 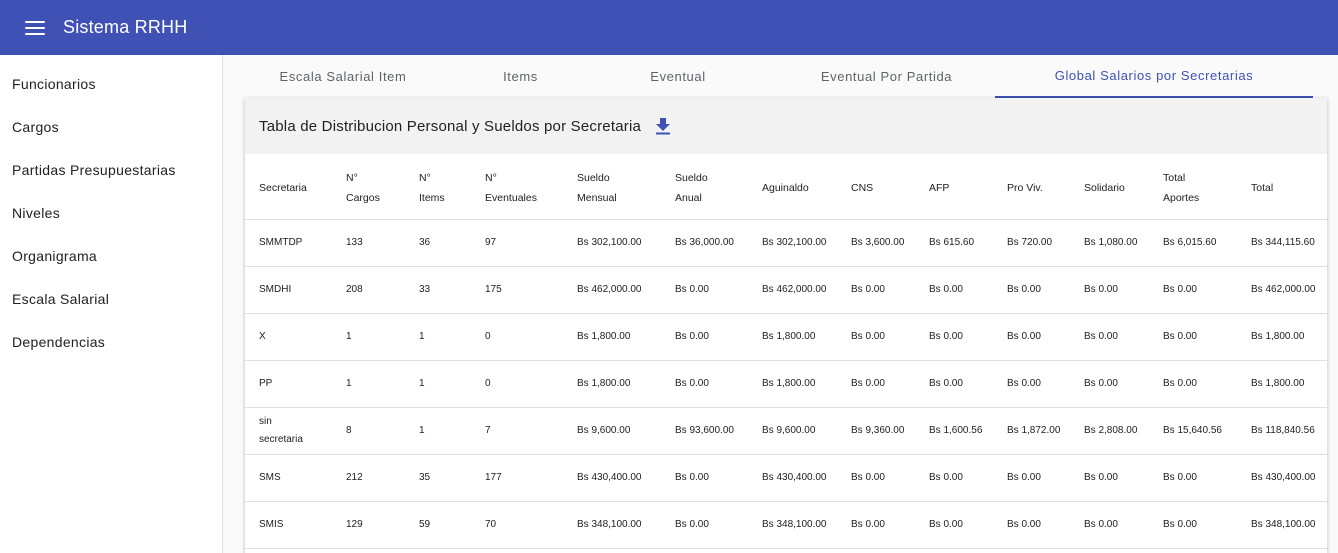 I want to click on sidebar-item-niveles: Niveles, so click(x=111, y=212).